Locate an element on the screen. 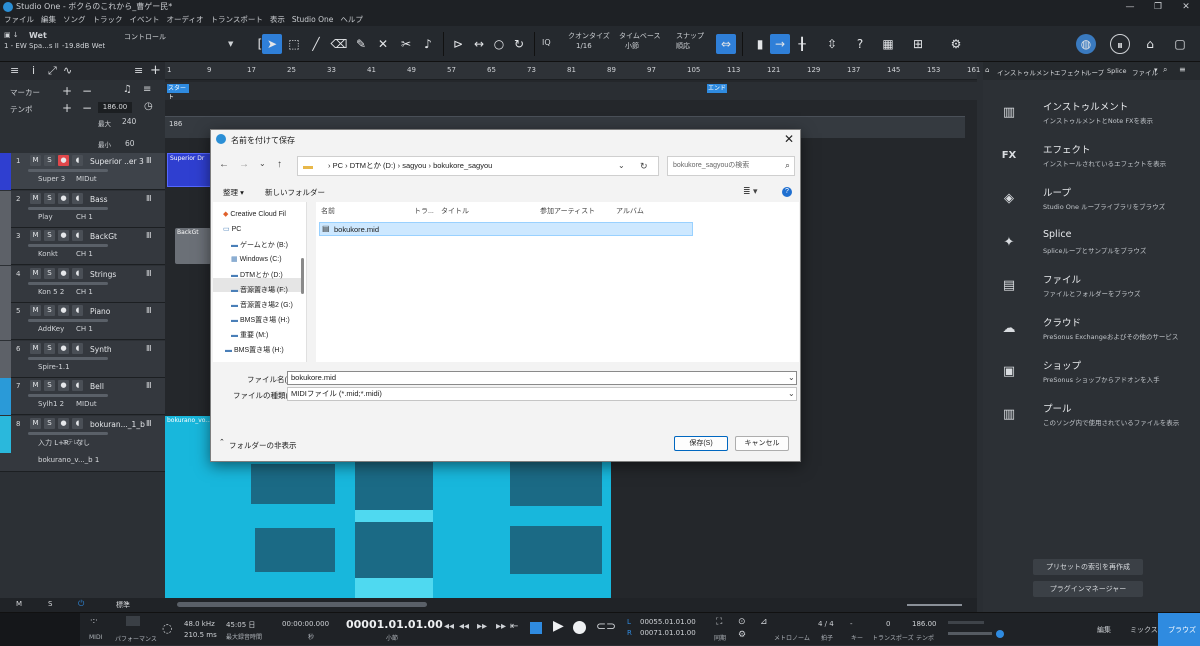 This screenshot has height=646, width=1200. tempo-clock-icon: ◷ is located at coordinates (148, 106).